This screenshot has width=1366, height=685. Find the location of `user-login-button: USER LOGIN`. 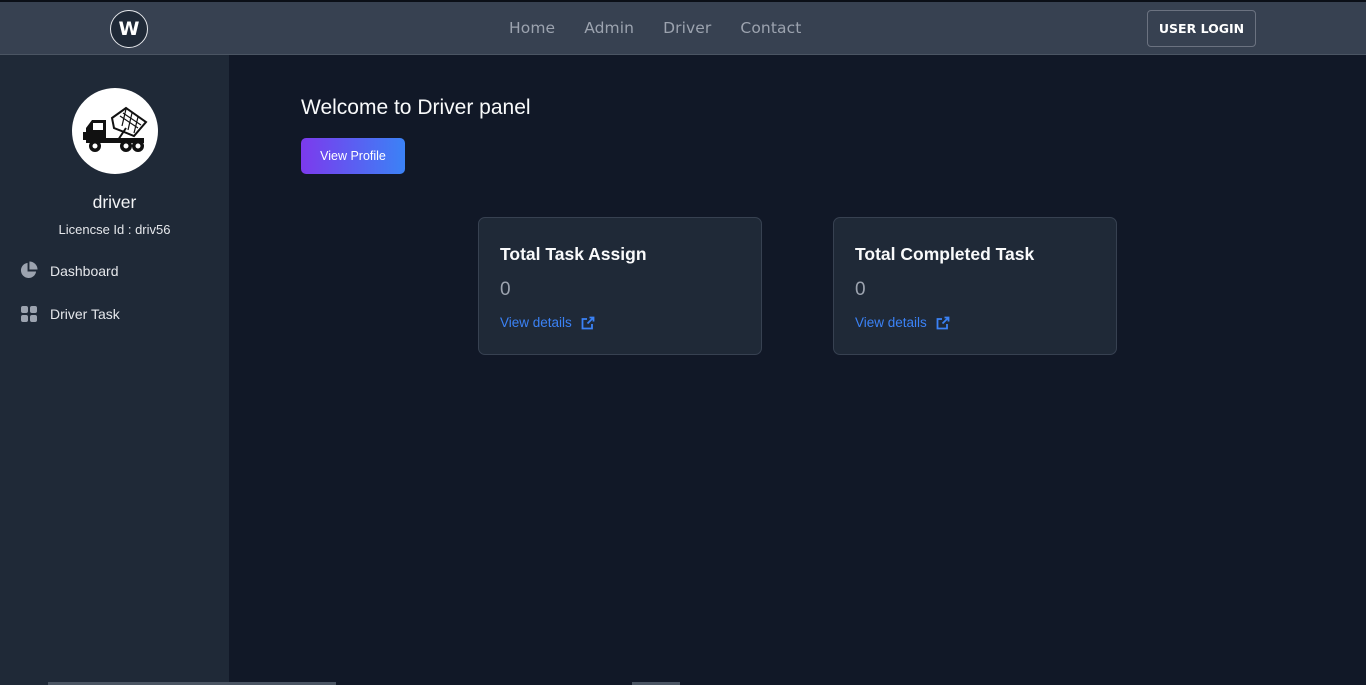

user-login-button: USER LOGIN is located at coordinates (1201, 28).